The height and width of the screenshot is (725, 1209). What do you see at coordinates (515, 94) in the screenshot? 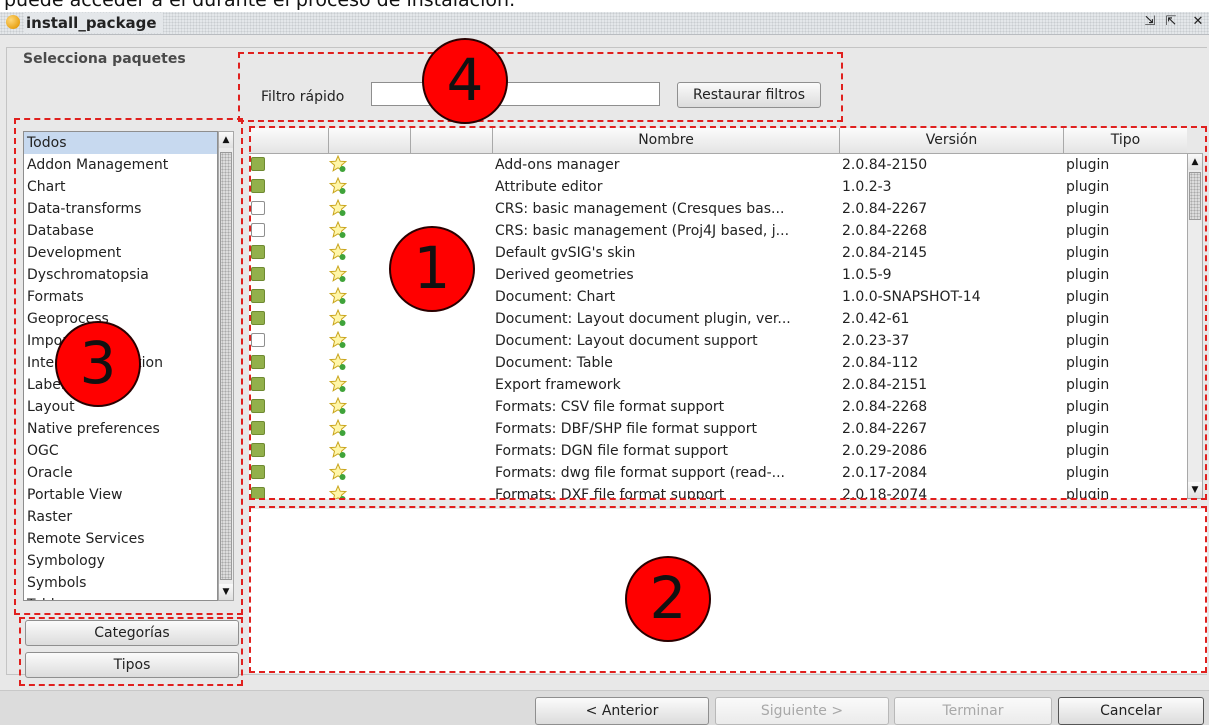
I see `quick-filter-input` at bounding box center [515, 94].